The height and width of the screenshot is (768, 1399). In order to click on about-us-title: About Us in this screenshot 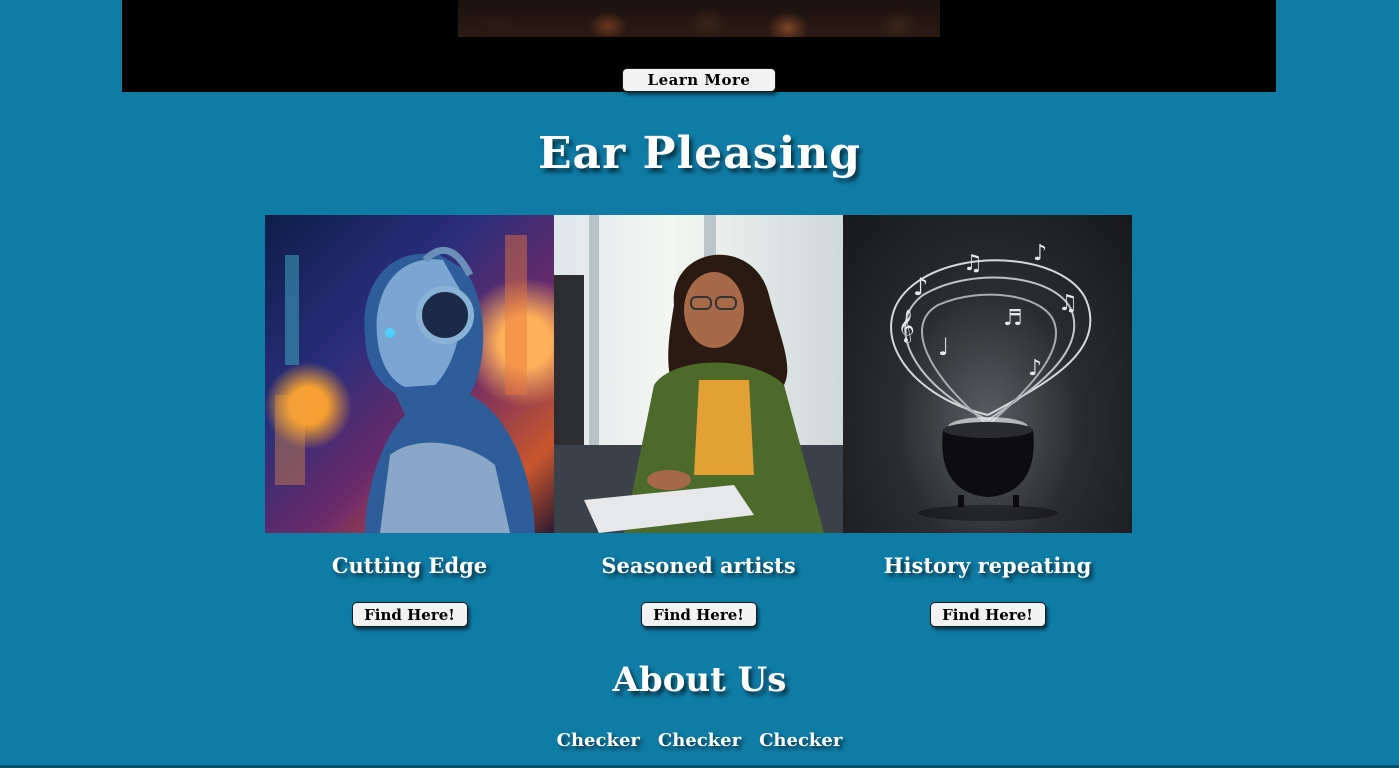, I will do `click(699, 680)`.